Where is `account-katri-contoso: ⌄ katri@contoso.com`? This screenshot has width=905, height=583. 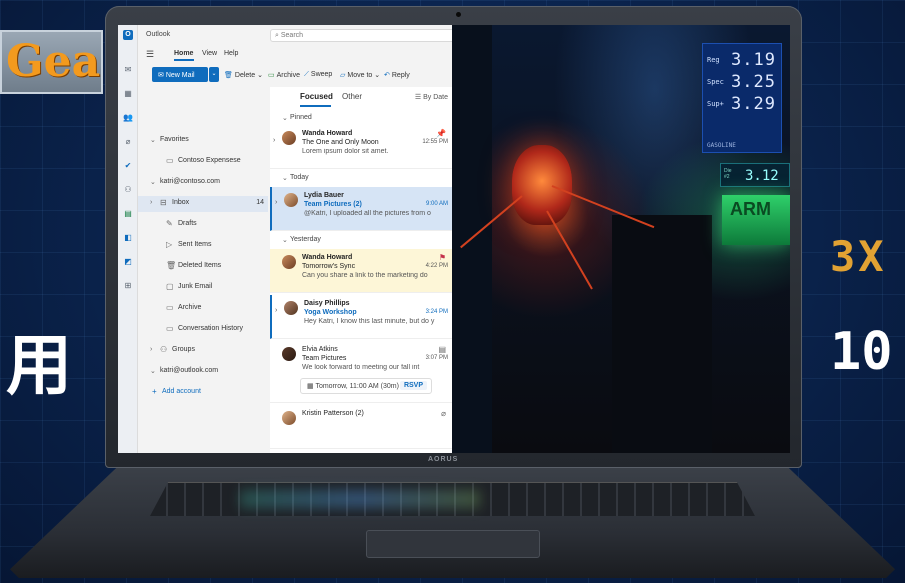
account-katri-contoso: ⌄ katri@contoso.com is located at coordinates (203, 183).